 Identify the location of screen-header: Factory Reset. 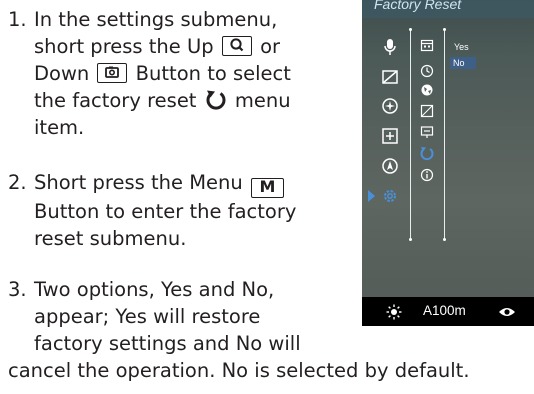
(448, 9).